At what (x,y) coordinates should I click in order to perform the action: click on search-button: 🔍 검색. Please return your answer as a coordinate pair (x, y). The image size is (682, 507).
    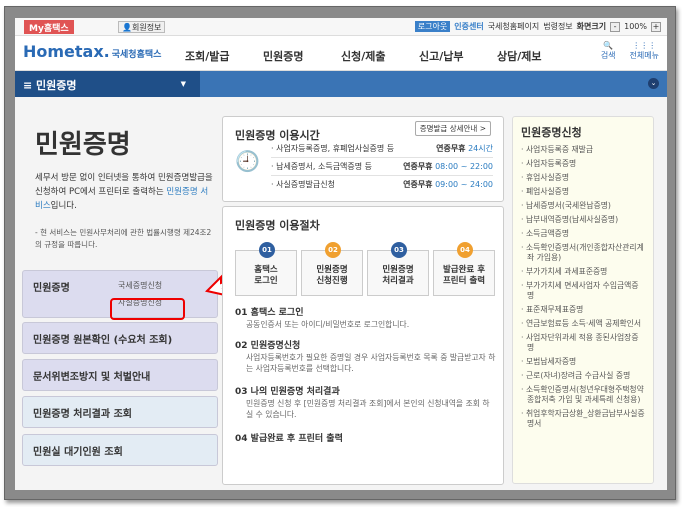
    Looking at the image, I should click on (608, 51).